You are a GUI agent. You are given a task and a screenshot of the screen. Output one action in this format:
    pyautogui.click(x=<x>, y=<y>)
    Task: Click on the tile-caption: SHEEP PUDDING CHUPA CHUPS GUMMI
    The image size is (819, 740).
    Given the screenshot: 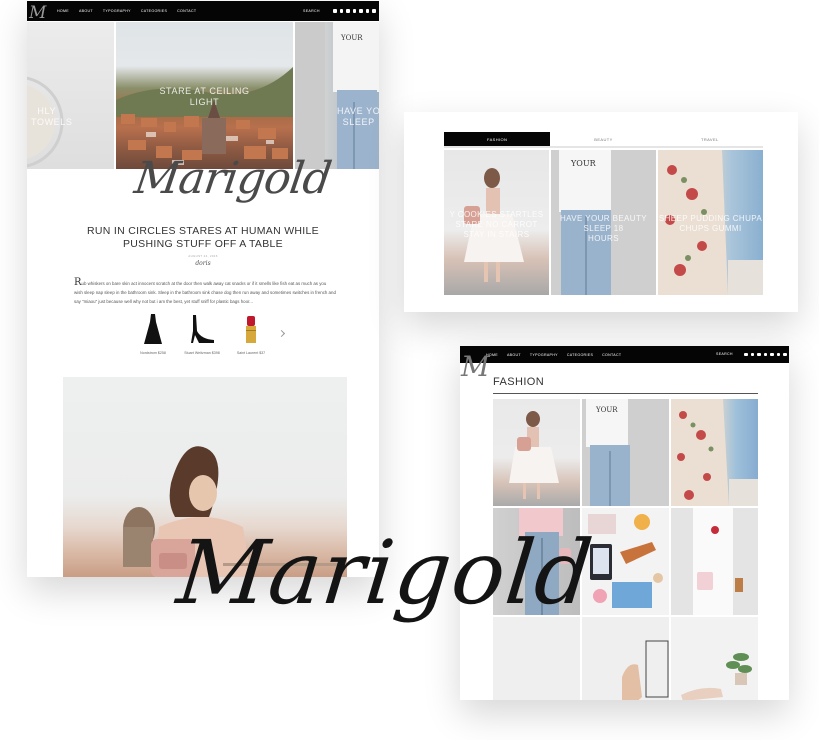 What is the action you would take?
    pyautogui.click(x=710, y=223)
    